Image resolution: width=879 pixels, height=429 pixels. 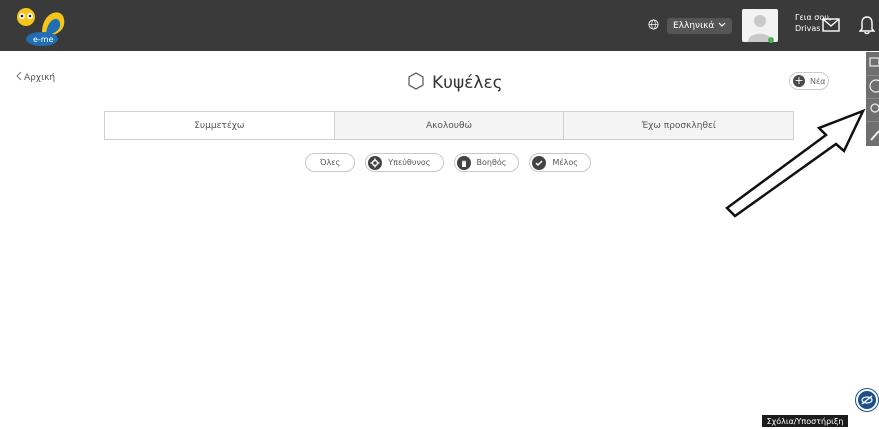 I want to click on hexagon-icon, so click(x=416, y=82).